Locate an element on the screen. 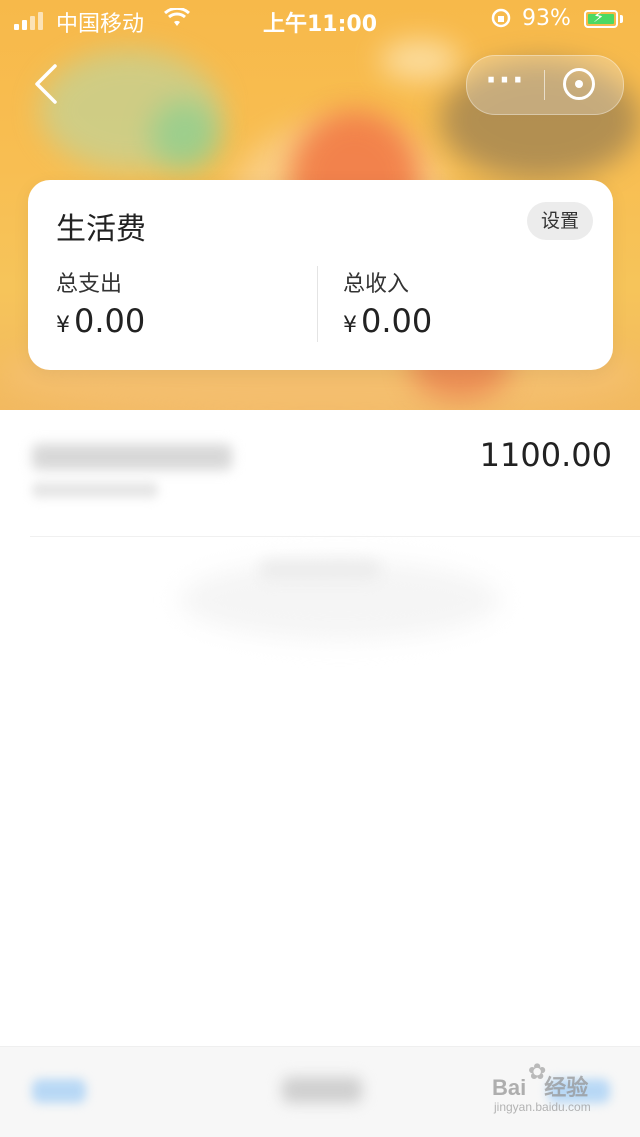 The height and width of the screenshot is (1137, 640). miniprogram-close-icon is located at coordinates (579, 84).